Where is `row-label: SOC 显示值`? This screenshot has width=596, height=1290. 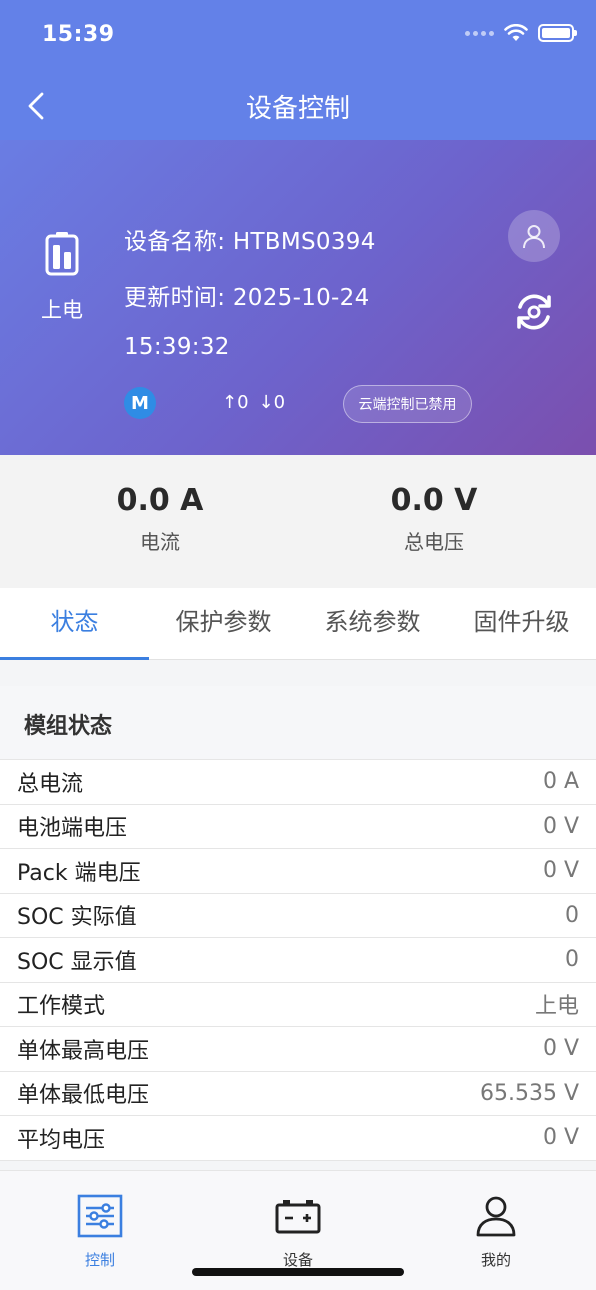 row-label: SOC 显示值 is located at coordinates (77, 962).